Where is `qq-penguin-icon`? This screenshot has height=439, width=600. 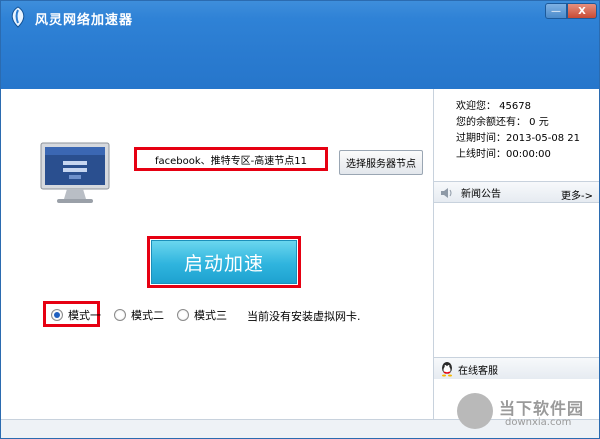 qq-penguin-icon is located at coordinates (447, 369).